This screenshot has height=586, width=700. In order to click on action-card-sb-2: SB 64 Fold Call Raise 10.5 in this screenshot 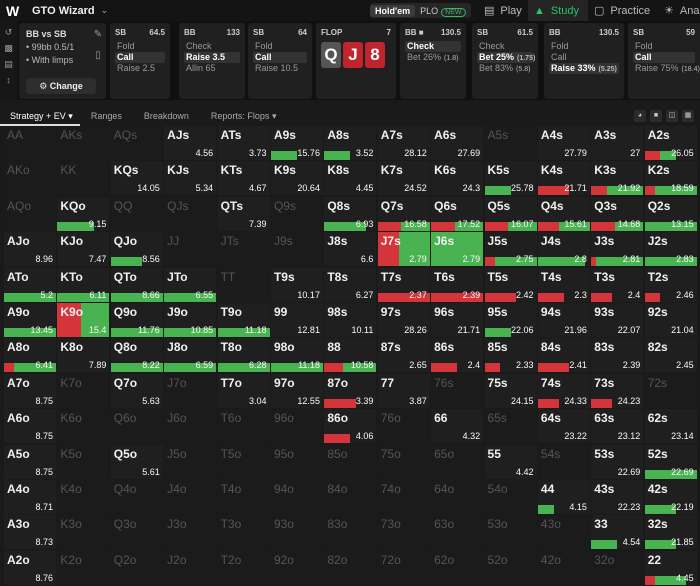, I will do `click(280, 61)`.